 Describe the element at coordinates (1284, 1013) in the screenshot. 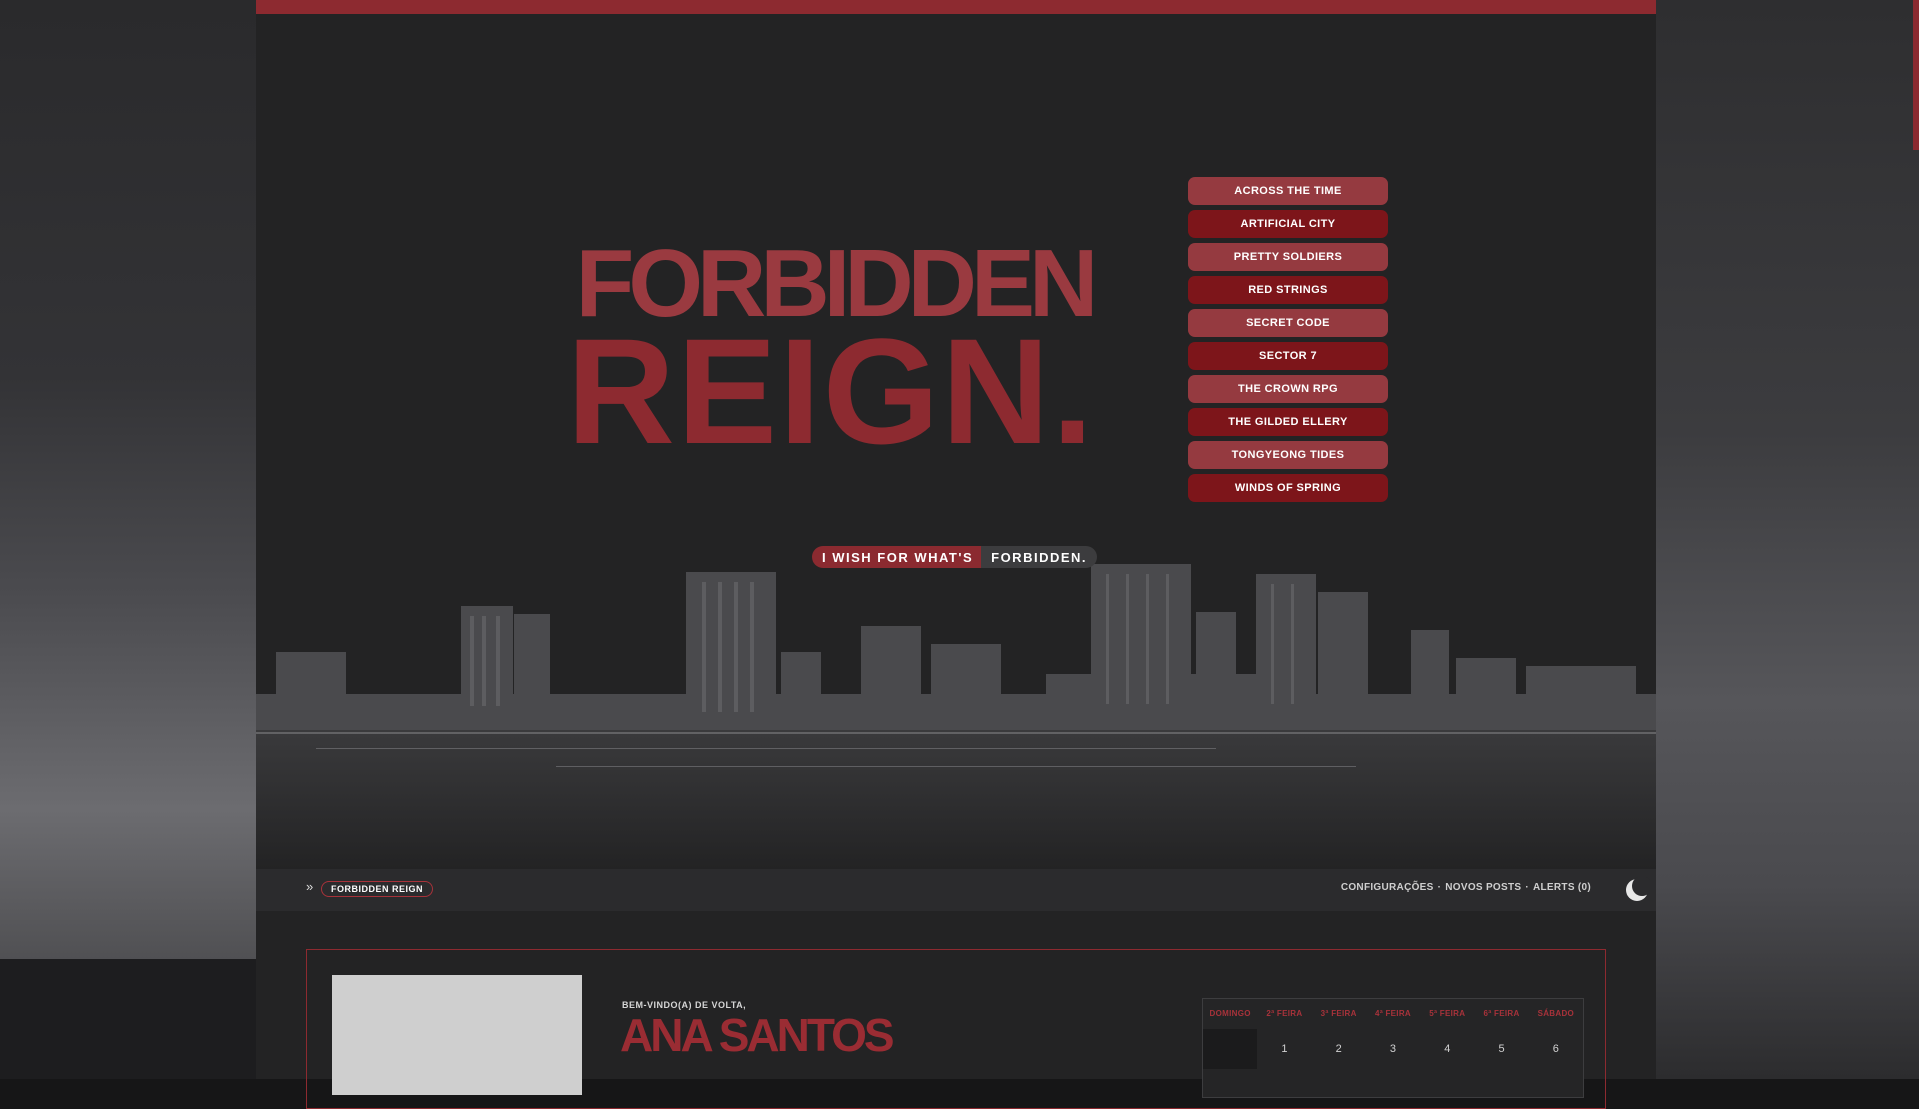

I see `weekday-label: 2ª FEIRA` at that location.